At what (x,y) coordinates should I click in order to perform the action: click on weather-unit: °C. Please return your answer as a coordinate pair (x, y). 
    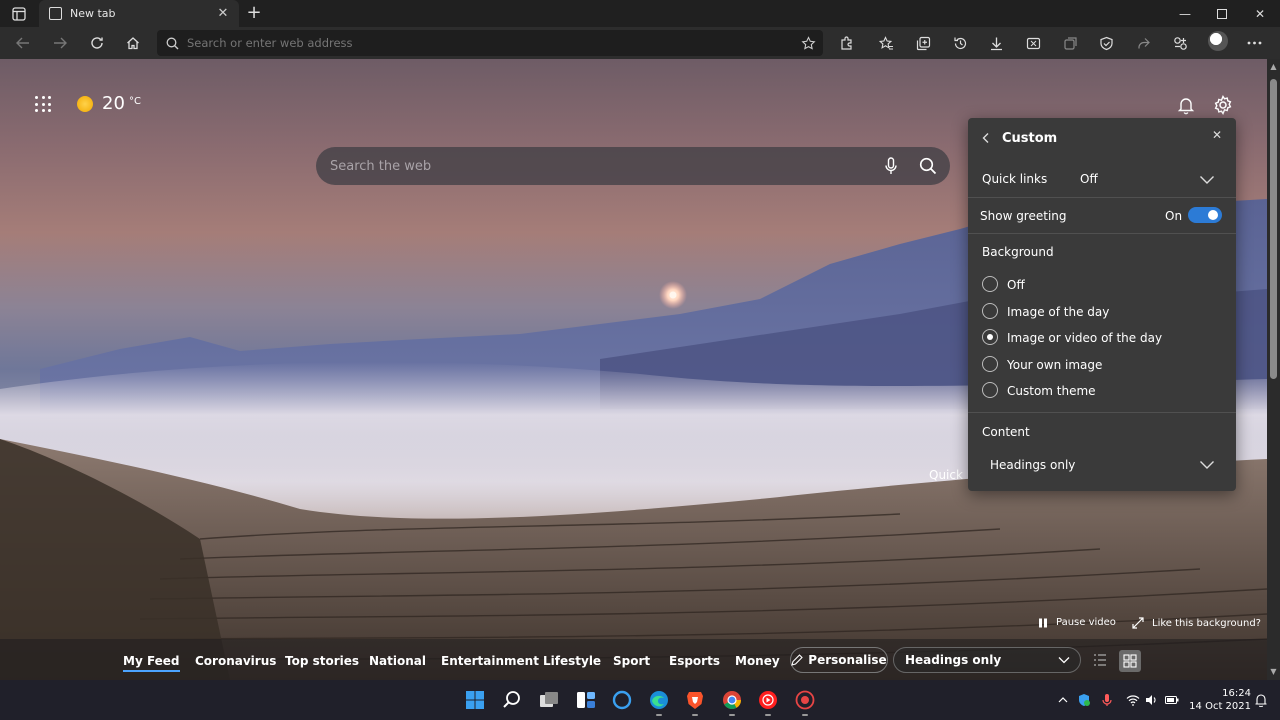
    Looking at the image, I should click on (135, 101).